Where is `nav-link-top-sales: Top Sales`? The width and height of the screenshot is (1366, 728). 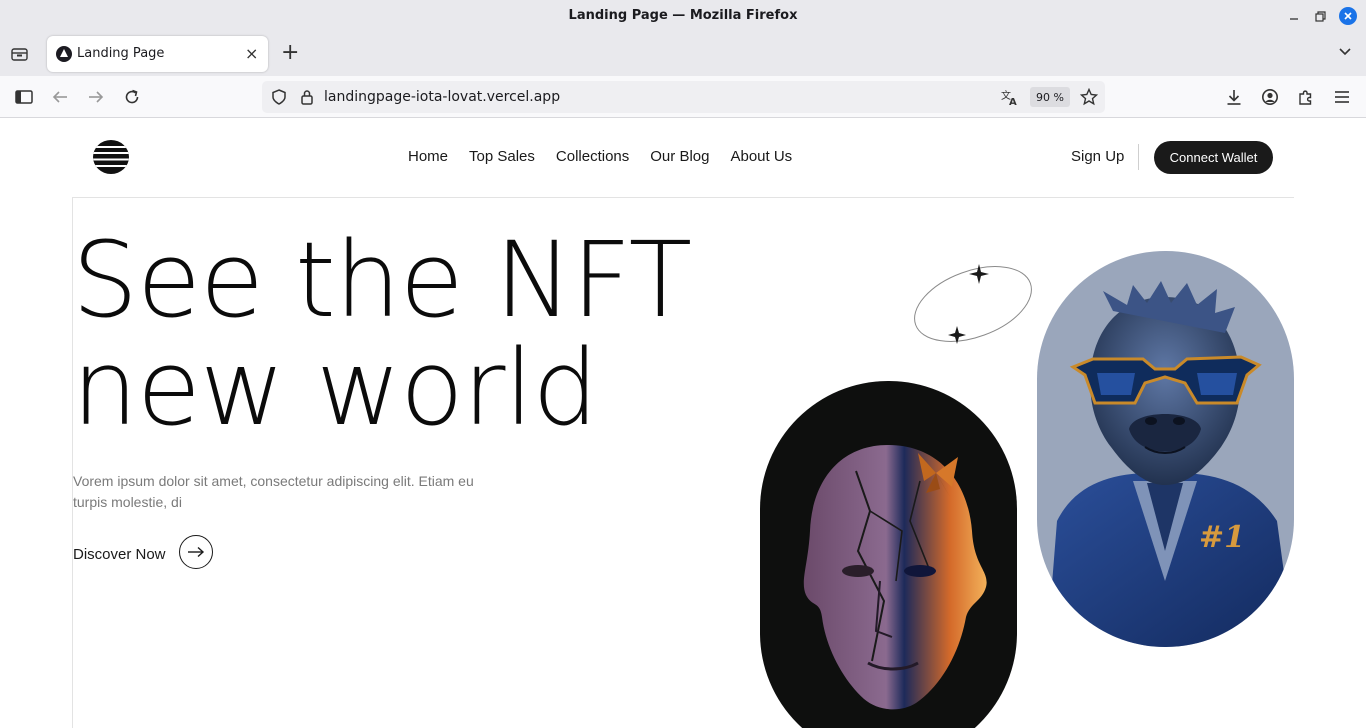 nav-link-top-sales: Top Sales is located at coordinates (502, 156).